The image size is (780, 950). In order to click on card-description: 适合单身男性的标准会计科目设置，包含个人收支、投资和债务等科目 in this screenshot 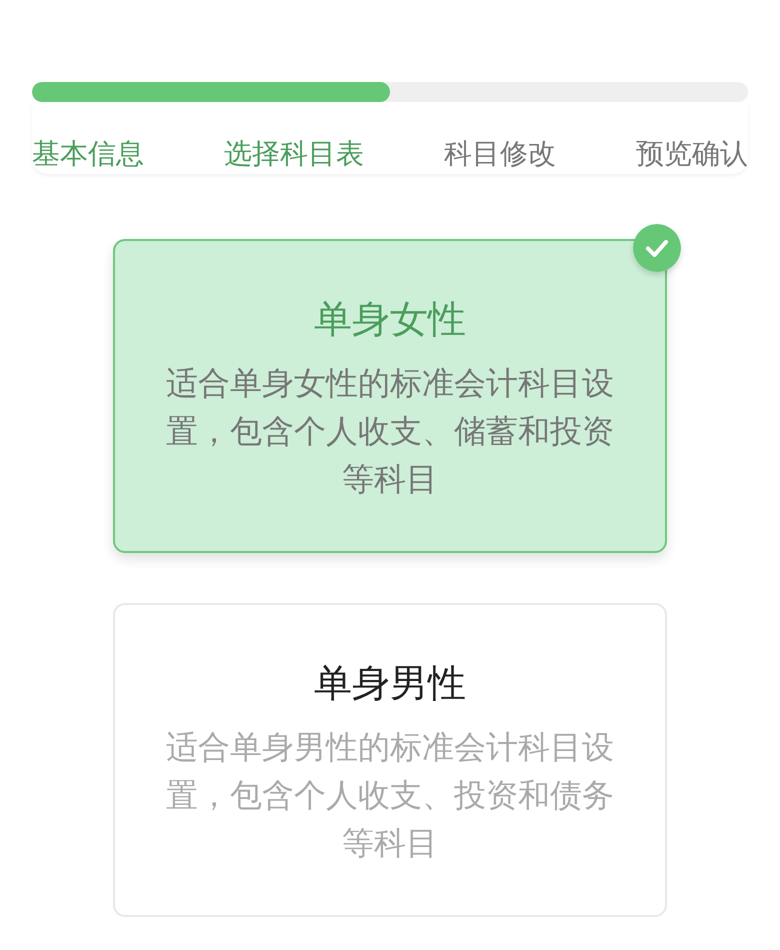, I will do `click(390, 795)`.